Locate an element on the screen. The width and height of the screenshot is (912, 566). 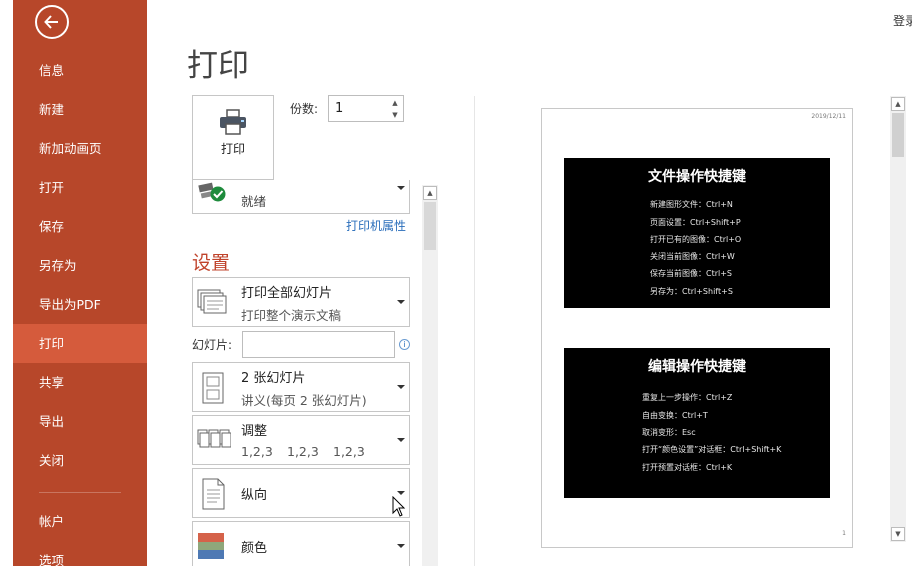
scroll-down-icon: ▼ is located at coordinates (898, 534).